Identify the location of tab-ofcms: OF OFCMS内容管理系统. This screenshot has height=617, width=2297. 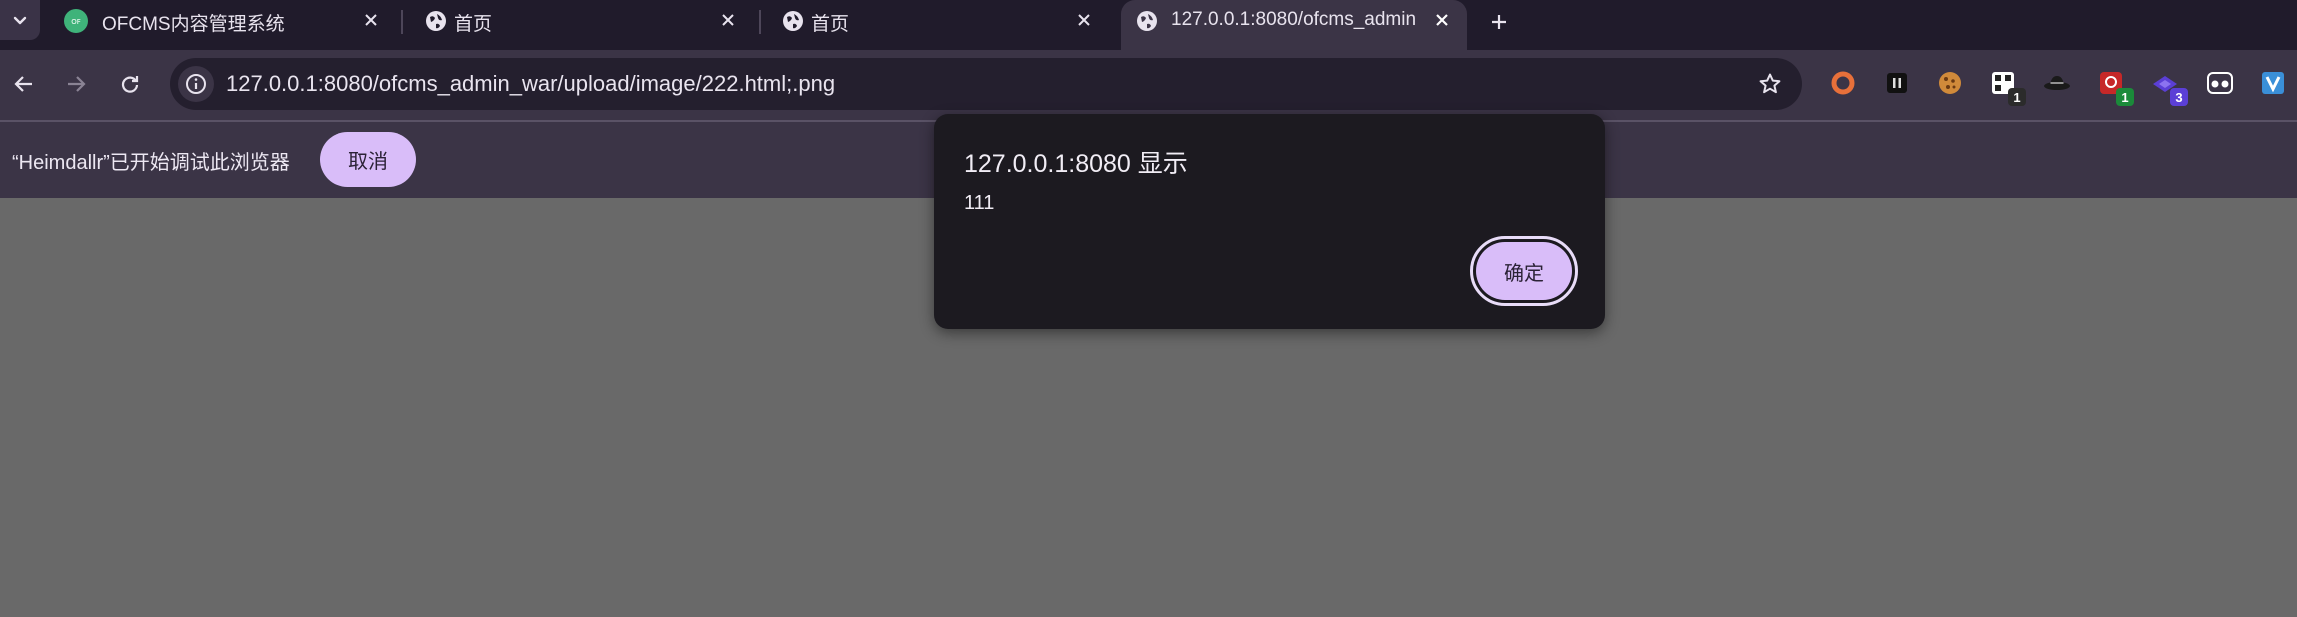
(220, 21).